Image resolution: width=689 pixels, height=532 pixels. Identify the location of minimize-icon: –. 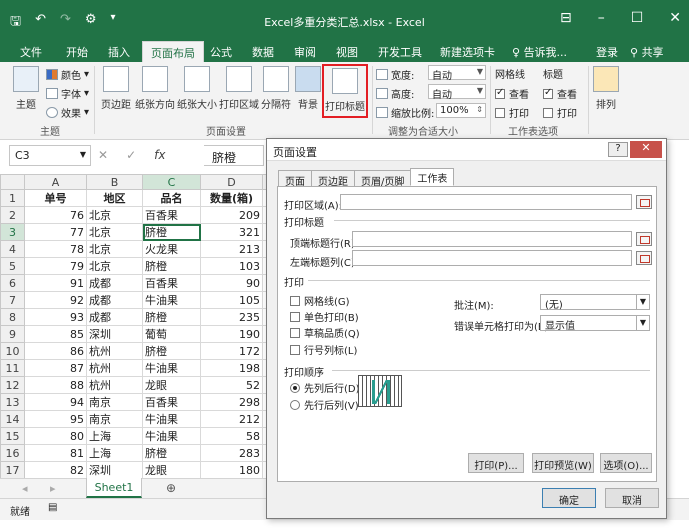
(601, 18).